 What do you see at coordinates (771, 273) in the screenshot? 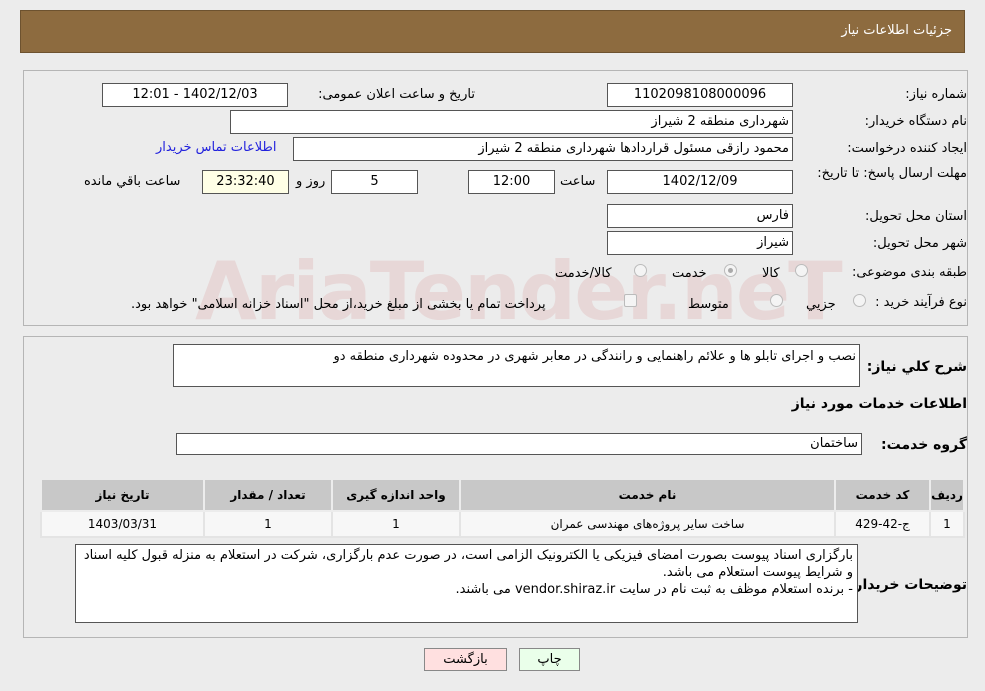
I see `category-option-goods: کالا` at bounding box center [771, 273].